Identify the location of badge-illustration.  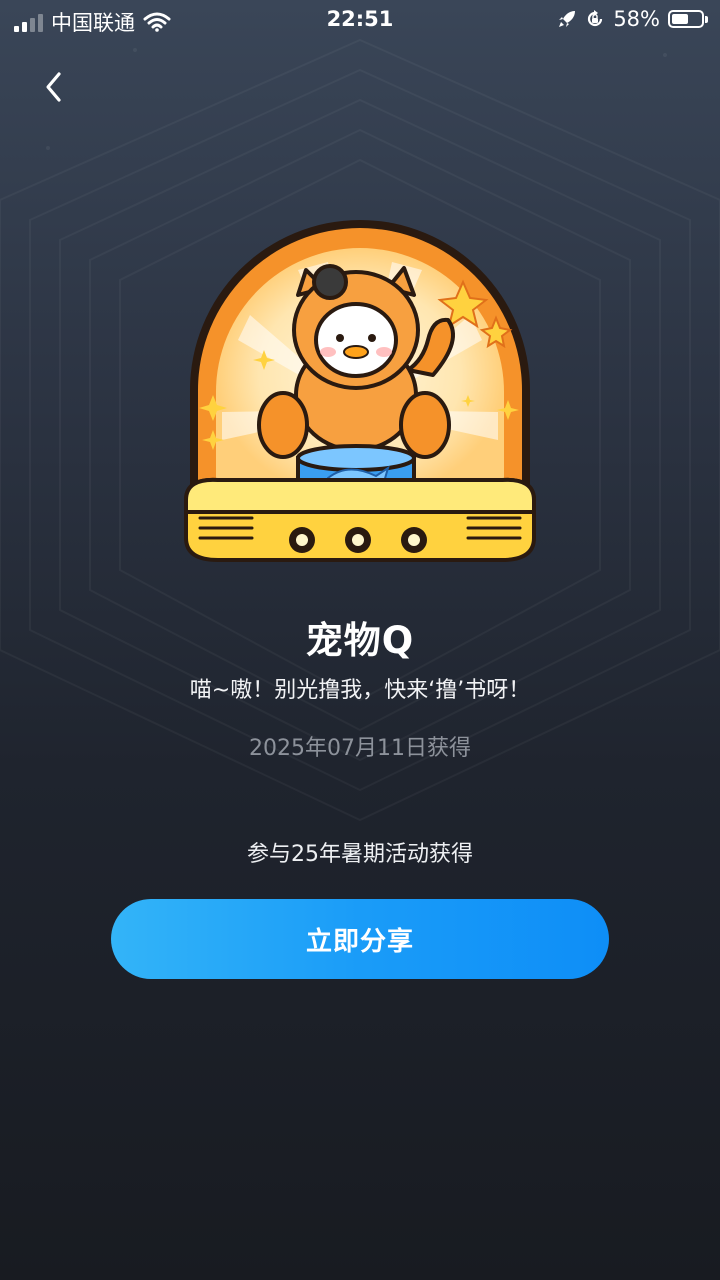
(360, 391).